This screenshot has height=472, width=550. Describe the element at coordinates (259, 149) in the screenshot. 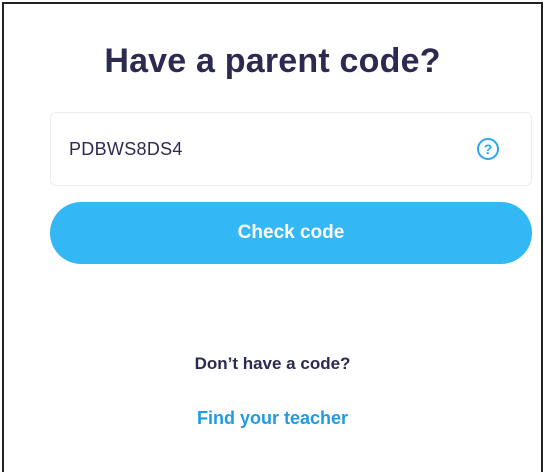

I see `parent-code-input` at that location.